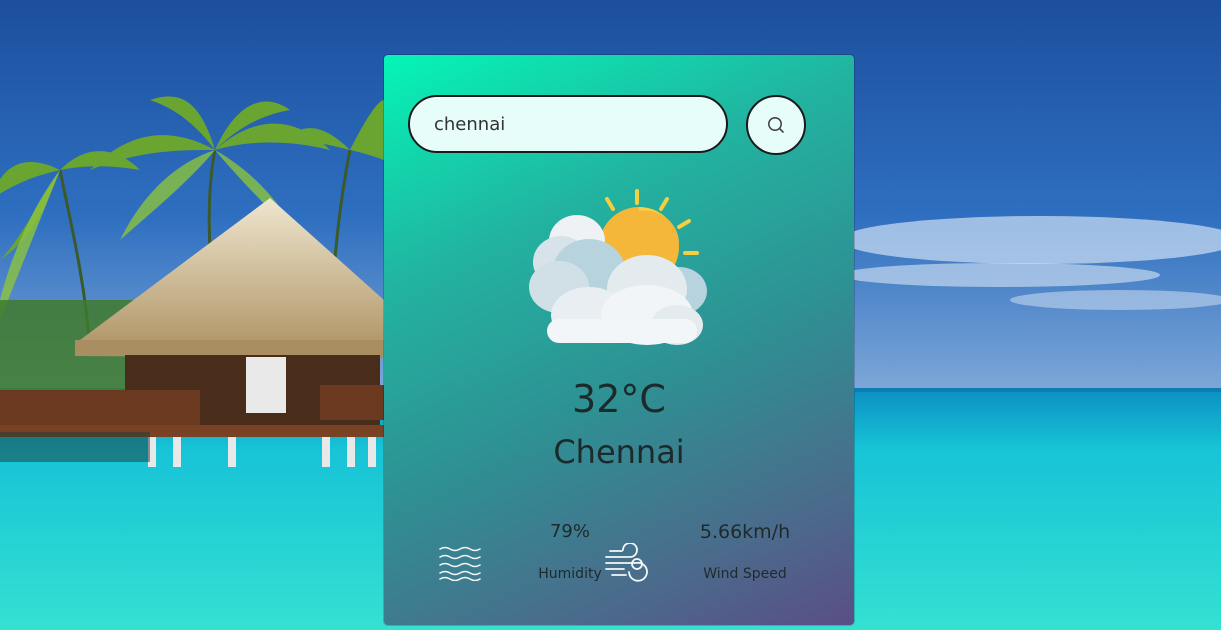 This screenshot has width=1221, height=630. What do you see at coordinates (618, 267) in the screenshot?
I see `partly-cloudy-sun-icon` at bounding box center [618, 267].